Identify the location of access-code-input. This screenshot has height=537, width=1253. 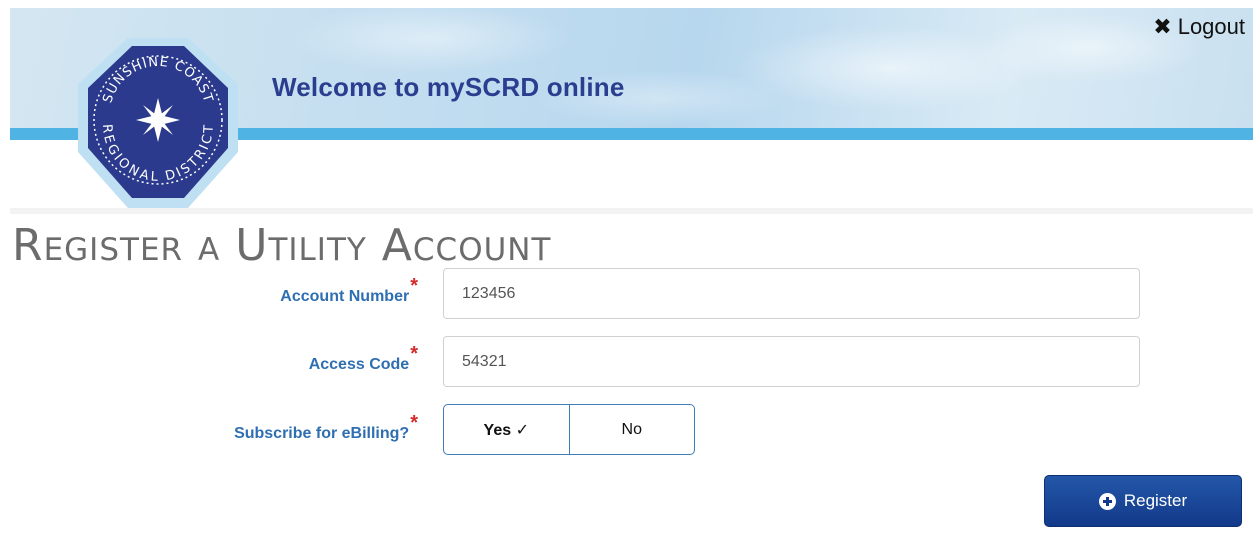
(791, 361).